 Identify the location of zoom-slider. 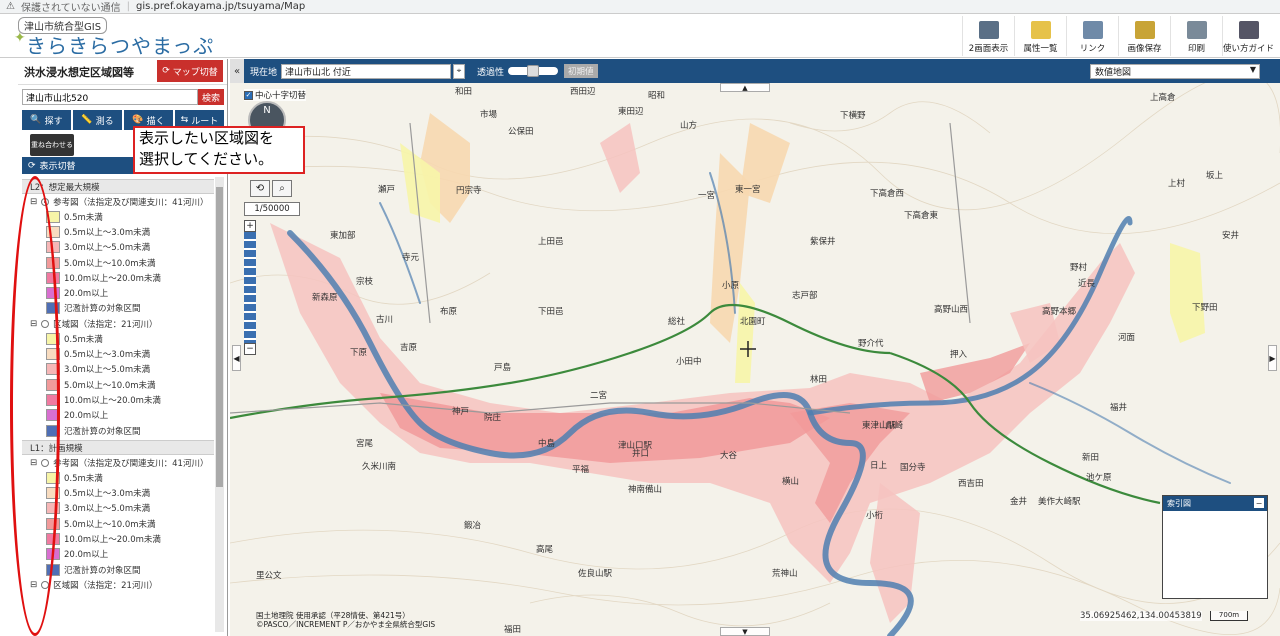
(250, 287).